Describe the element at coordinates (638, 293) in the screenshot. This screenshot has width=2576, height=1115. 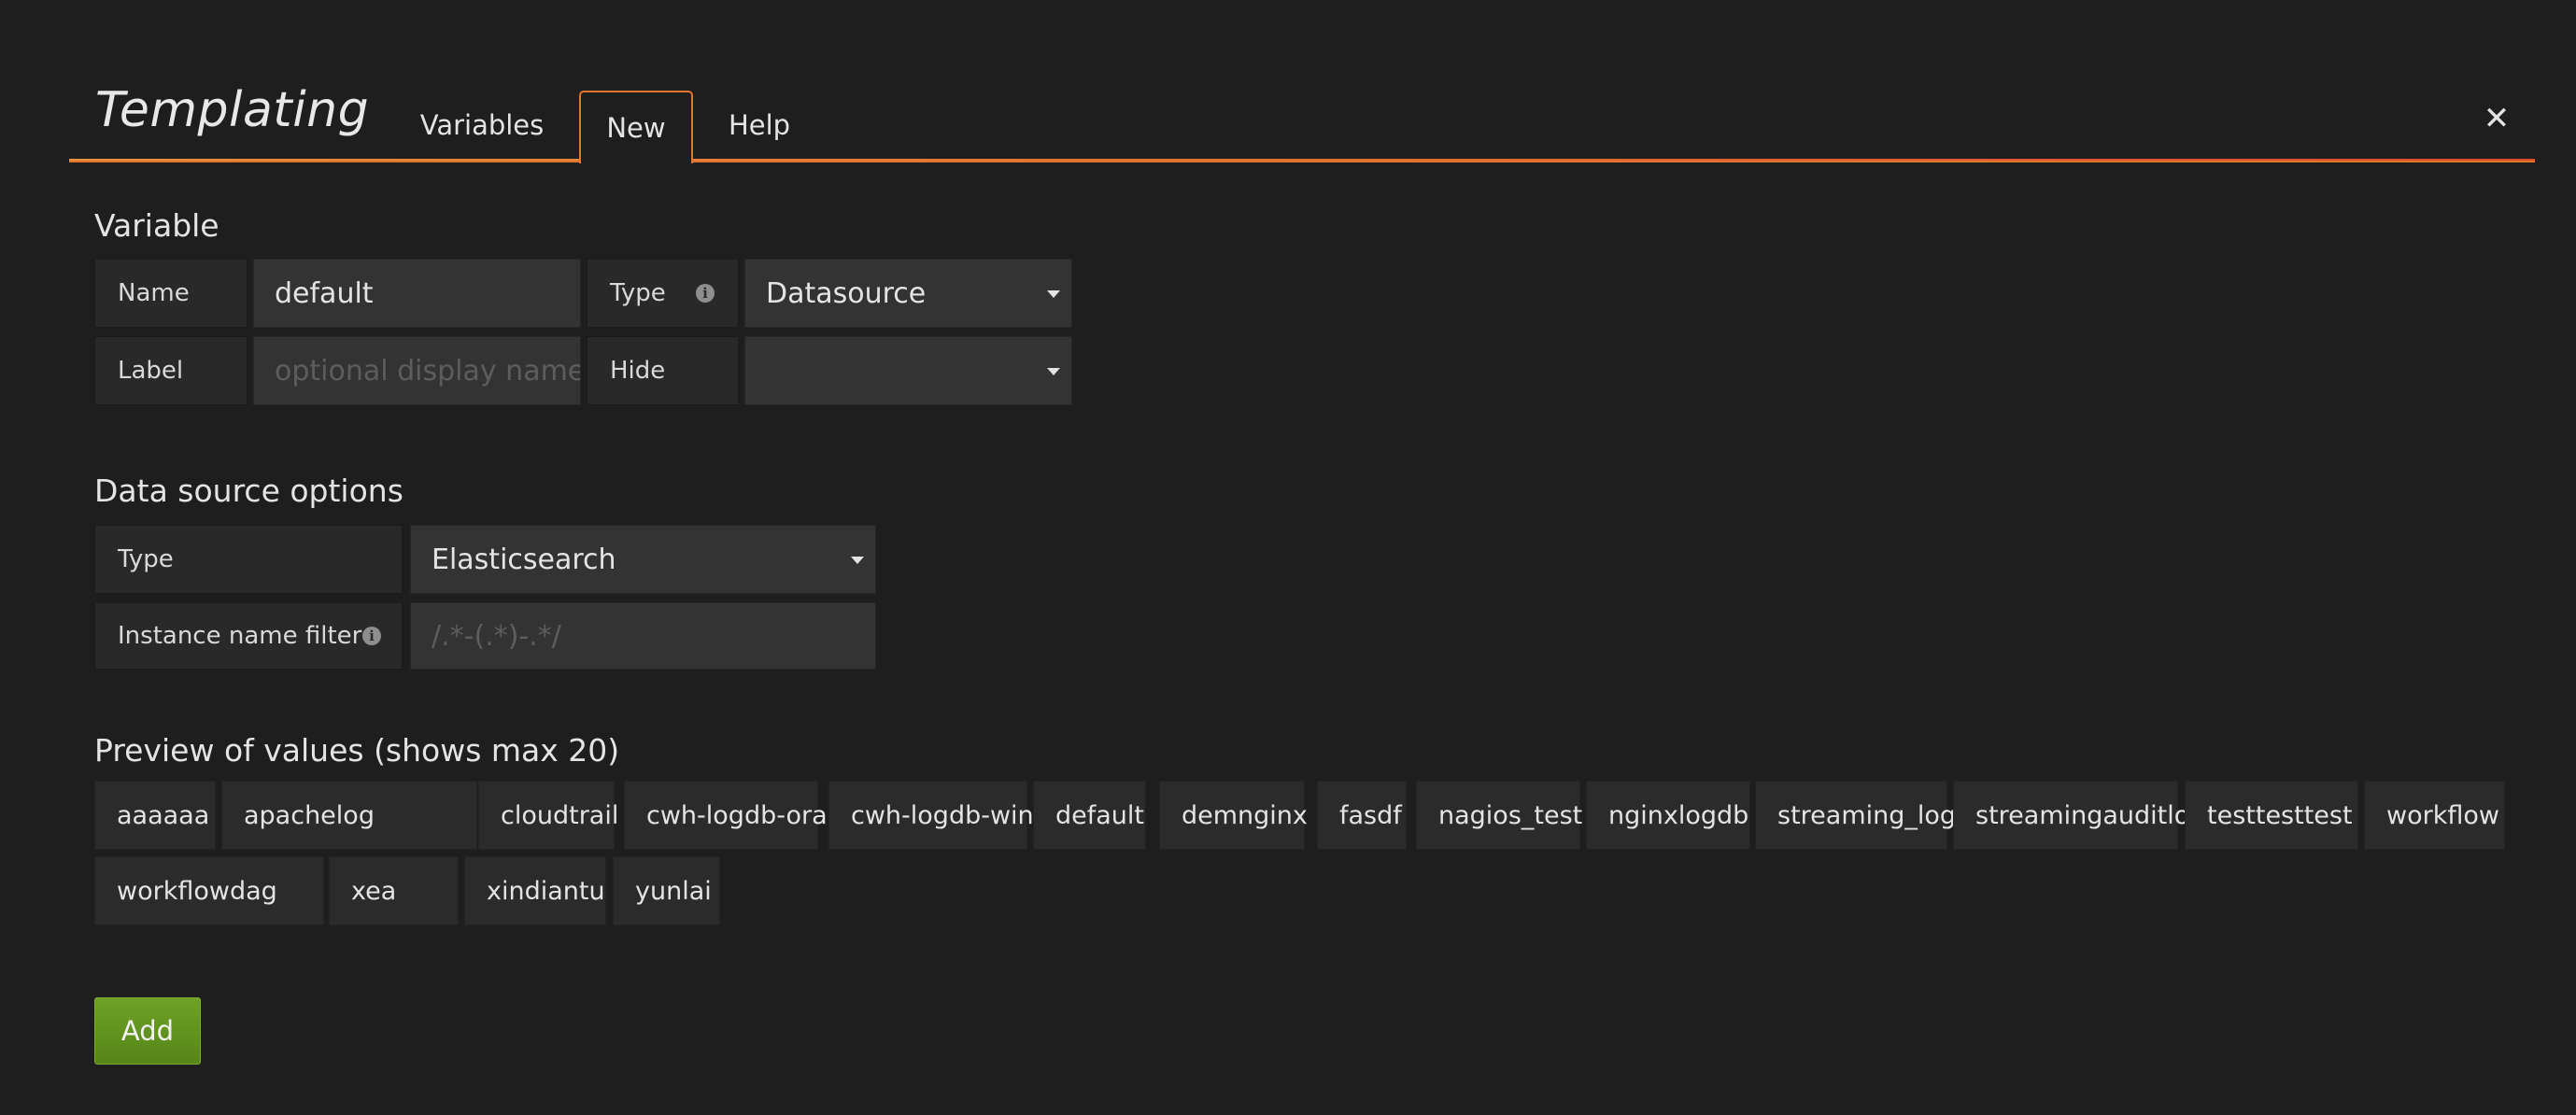
I see `type-label-text: Type` at that location.